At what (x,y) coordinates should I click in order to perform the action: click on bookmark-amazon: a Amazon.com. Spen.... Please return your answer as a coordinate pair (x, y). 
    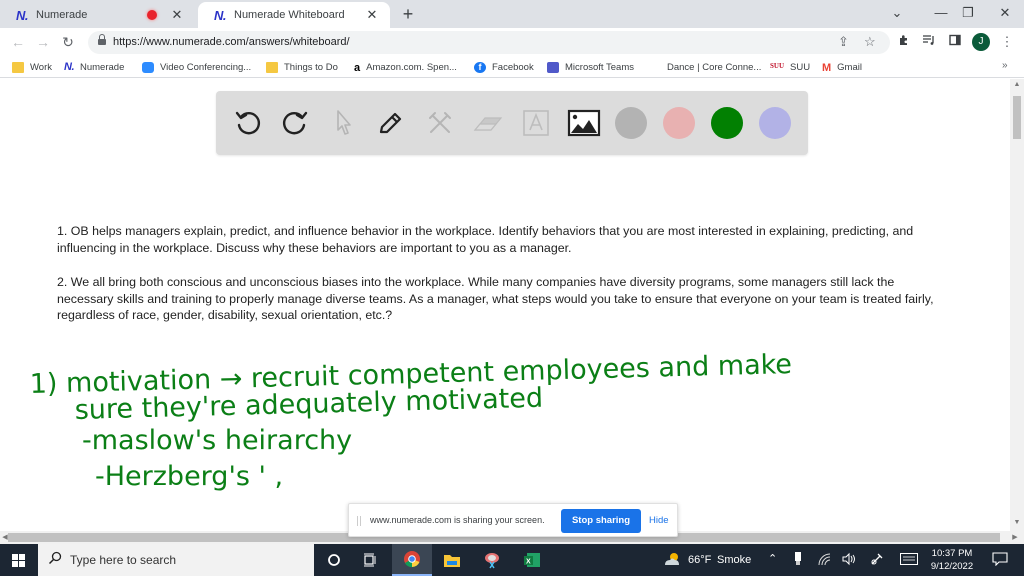
    Looking at the image, I should click on (405, 67).